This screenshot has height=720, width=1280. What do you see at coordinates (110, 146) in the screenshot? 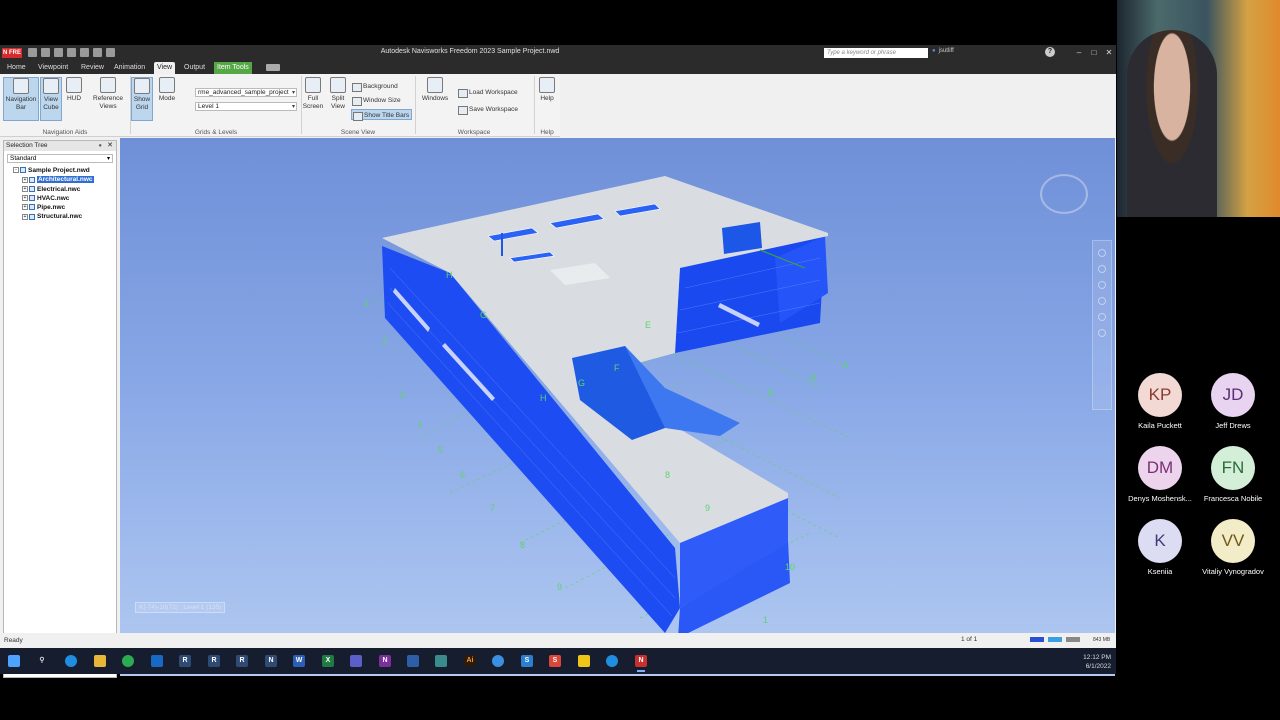
I see `close-panel-icon: ✕` at bounding box center [110, 146].